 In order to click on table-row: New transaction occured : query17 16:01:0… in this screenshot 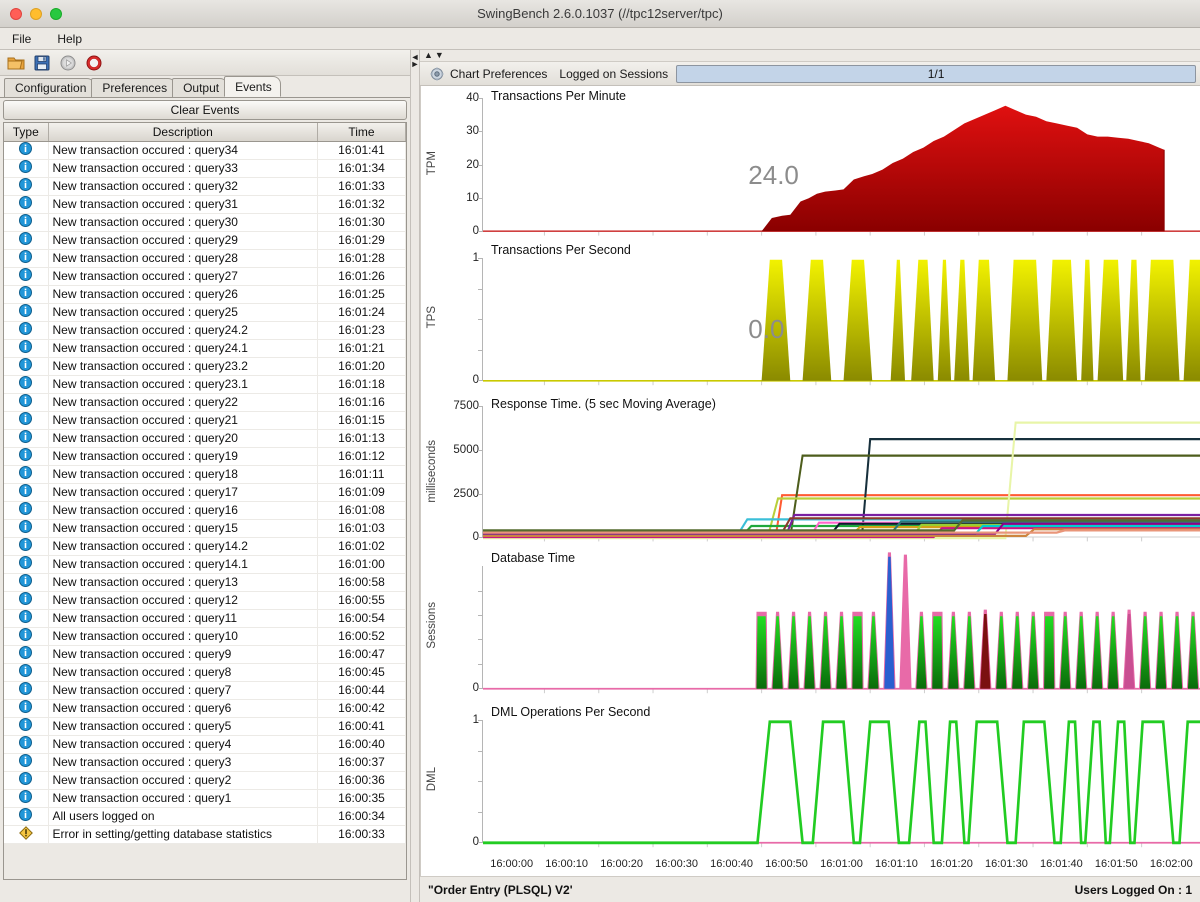, I will do `click(205, 492)`.